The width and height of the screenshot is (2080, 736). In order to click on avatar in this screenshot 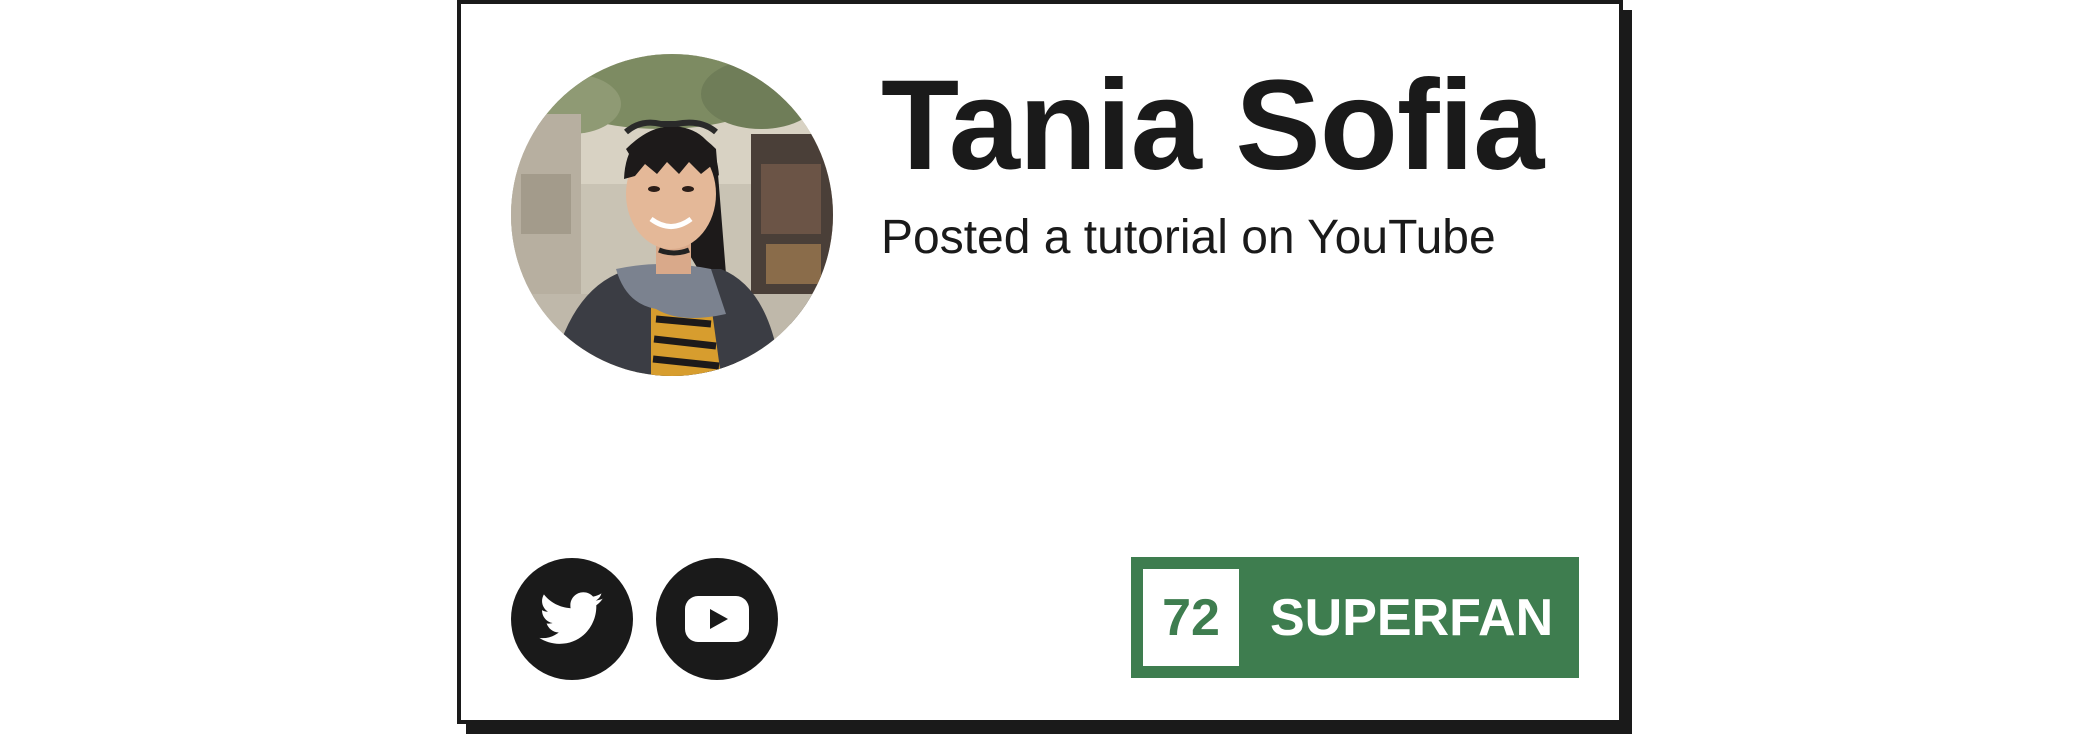, I will do `click(672, 215)`.